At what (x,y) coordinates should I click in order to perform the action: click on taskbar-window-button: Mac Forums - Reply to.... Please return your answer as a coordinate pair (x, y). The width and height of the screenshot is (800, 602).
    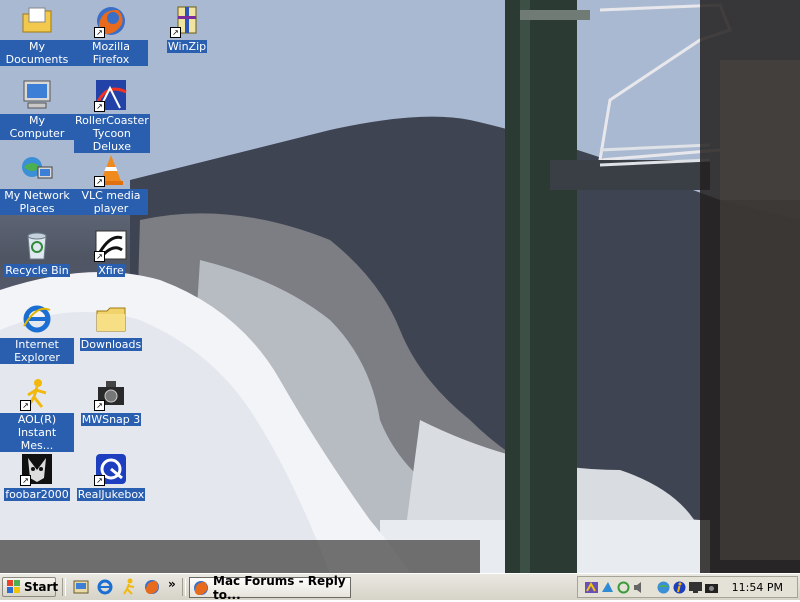
    Looking at the image, I should click on (270, 588).